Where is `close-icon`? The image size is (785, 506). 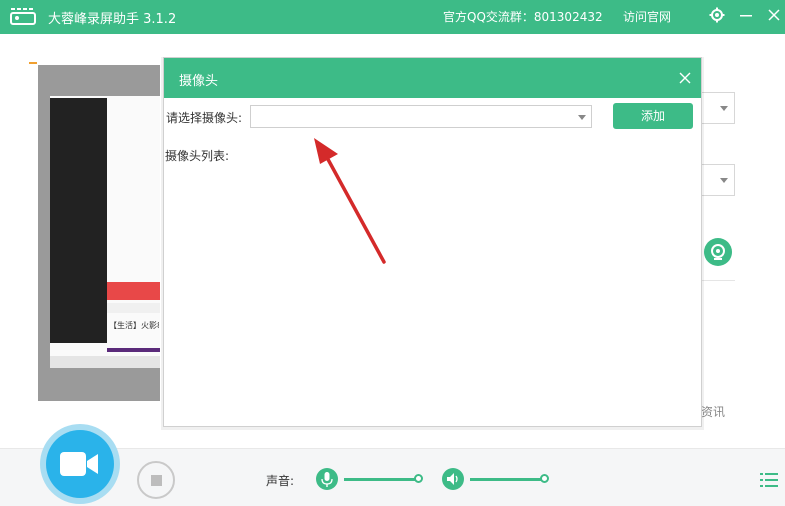 close-icon is located at coordinates (685, 78).